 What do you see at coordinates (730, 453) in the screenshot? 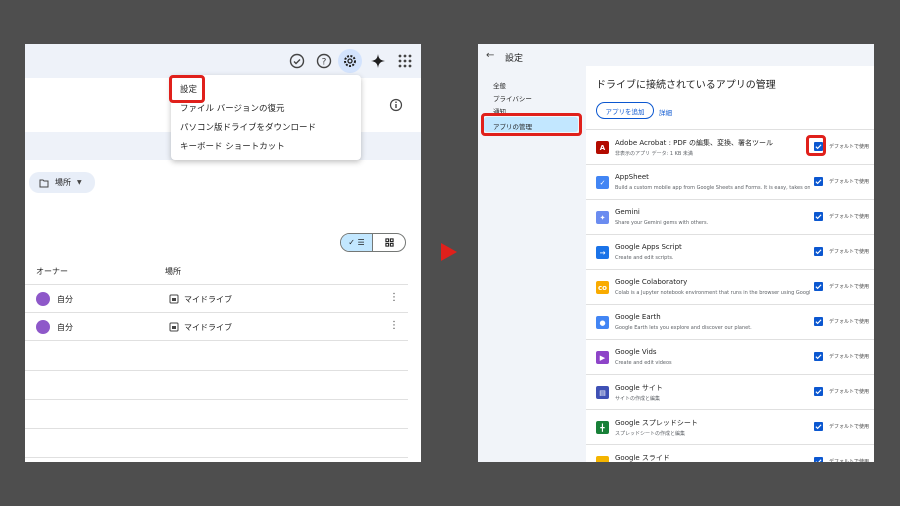
I see `app-row: ▭ Google スライドデフォルトで使用` at bounding box center [730, 453].